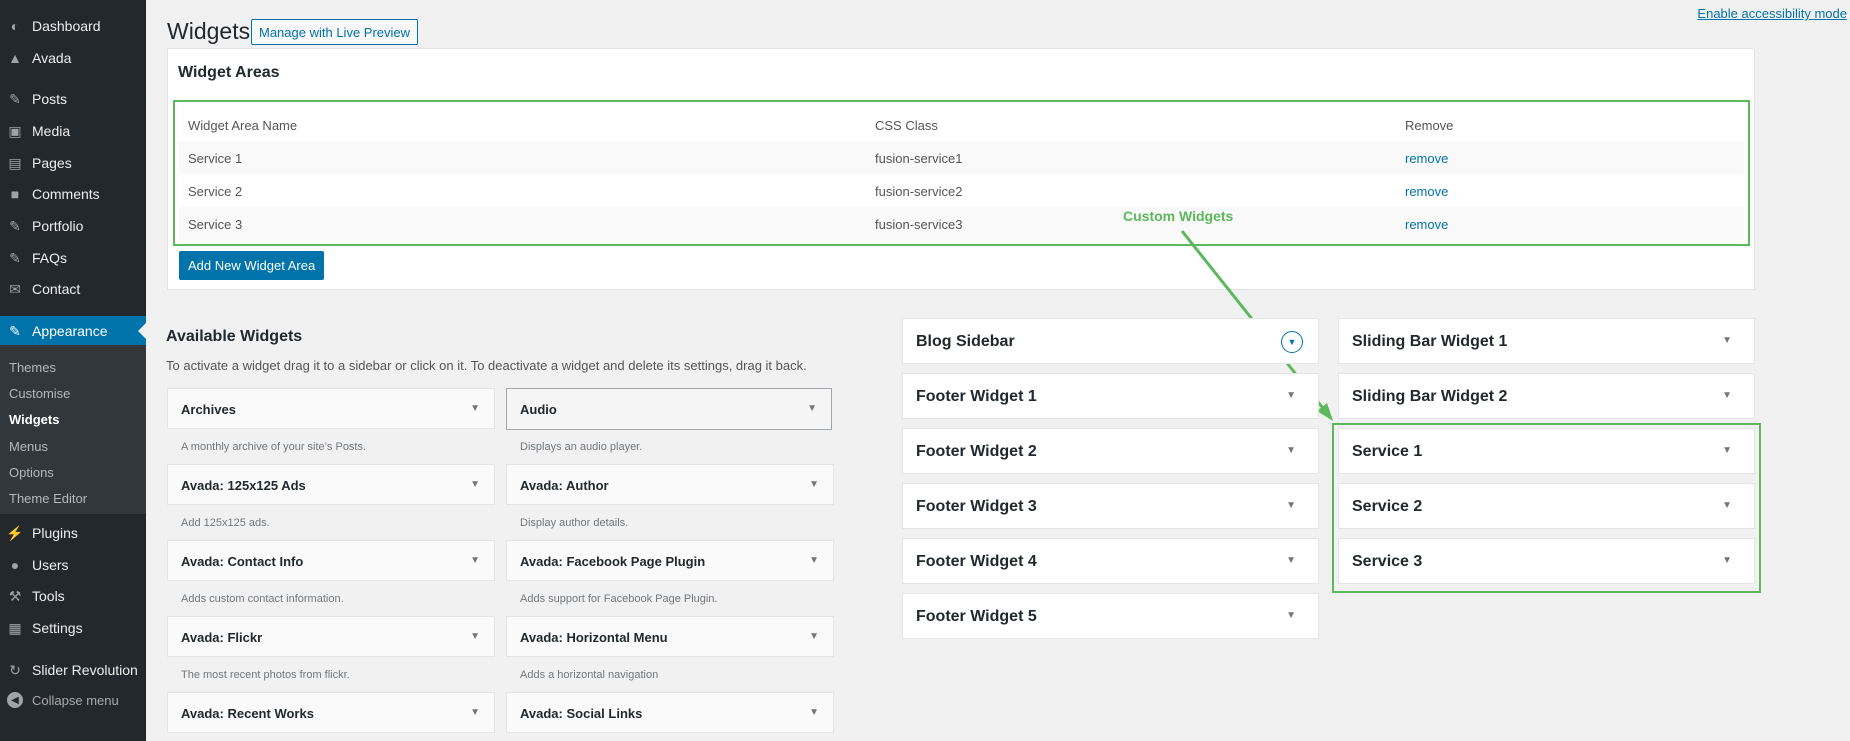 The width and height of the screenshot is (1850, 741). Describe the element at coordinates (976, 616) in the screenshot. I see `sidebar-title: Footer Widget 5` at that location.